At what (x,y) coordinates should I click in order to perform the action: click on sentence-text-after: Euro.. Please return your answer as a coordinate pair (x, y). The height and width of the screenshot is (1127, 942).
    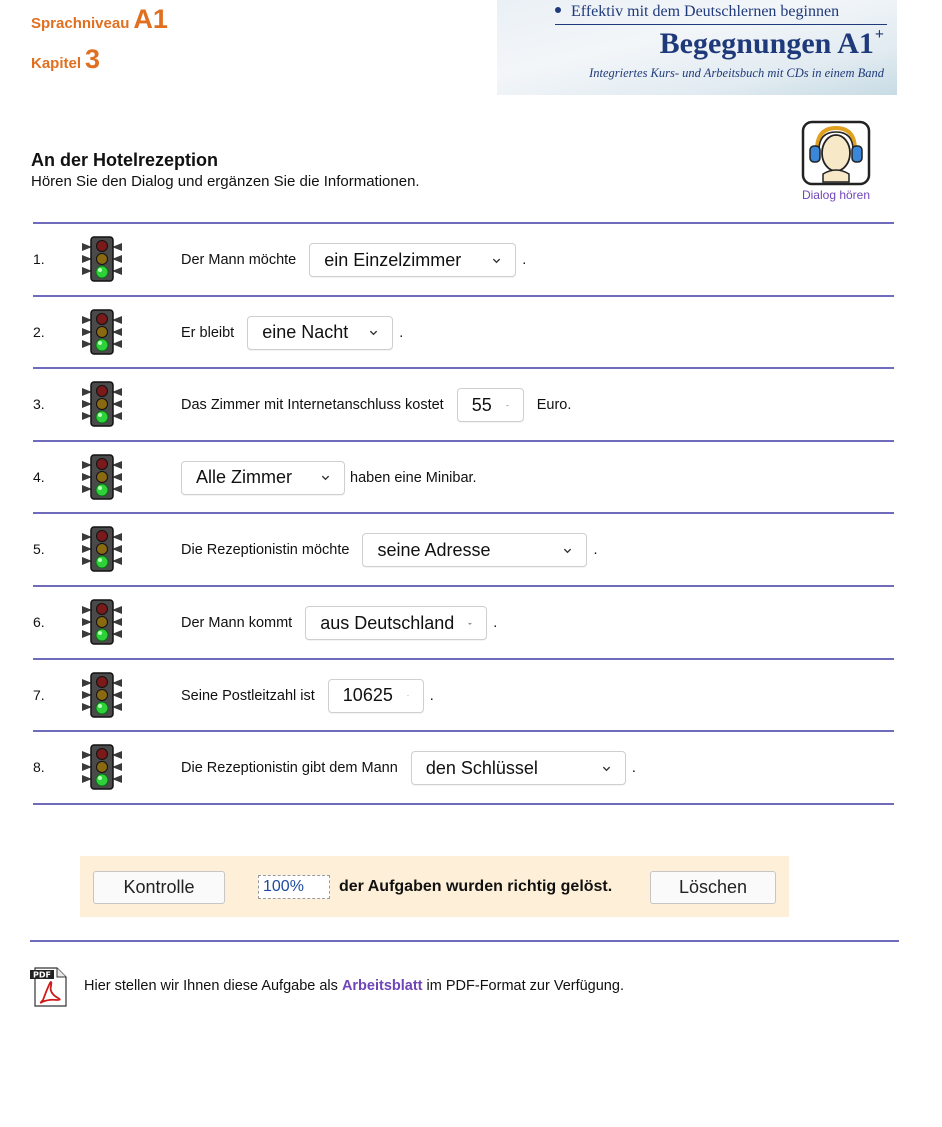
    Looking at the image, I should click on (554, 405).